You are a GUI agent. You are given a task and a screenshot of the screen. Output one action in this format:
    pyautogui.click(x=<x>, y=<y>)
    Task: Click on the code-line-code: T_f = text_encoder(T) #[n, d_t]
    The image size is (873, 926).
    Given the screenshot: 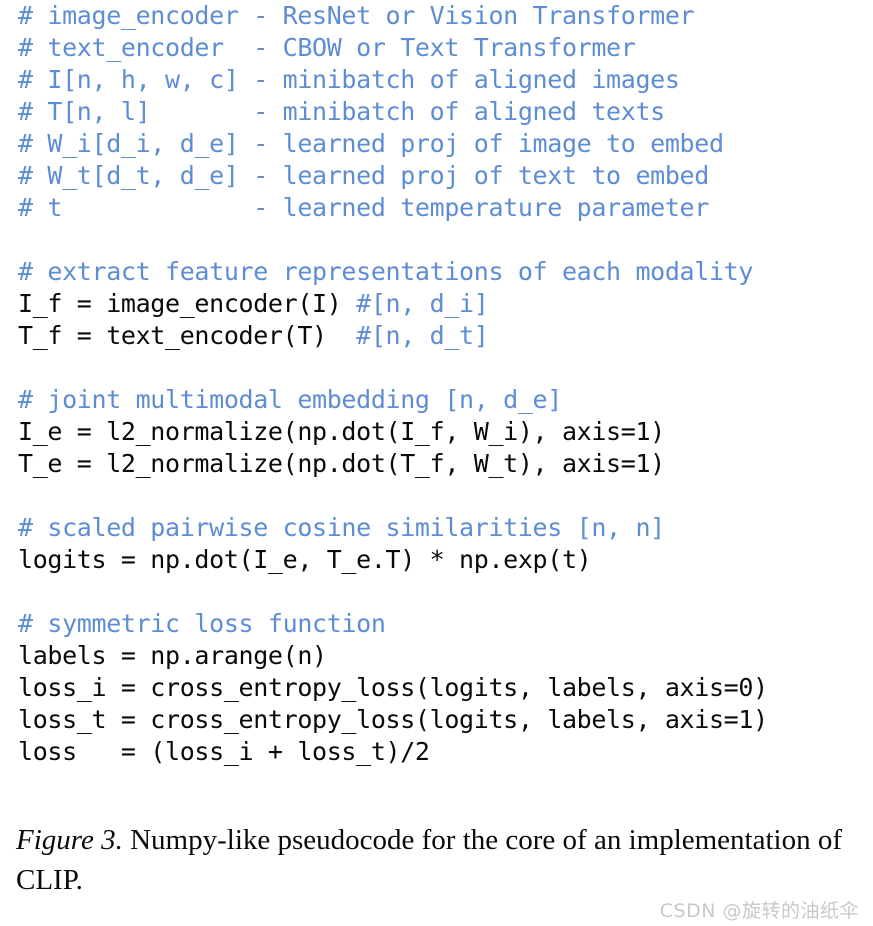 What is the action you would take?
    pyautogui.click(x=445, y=336)
    